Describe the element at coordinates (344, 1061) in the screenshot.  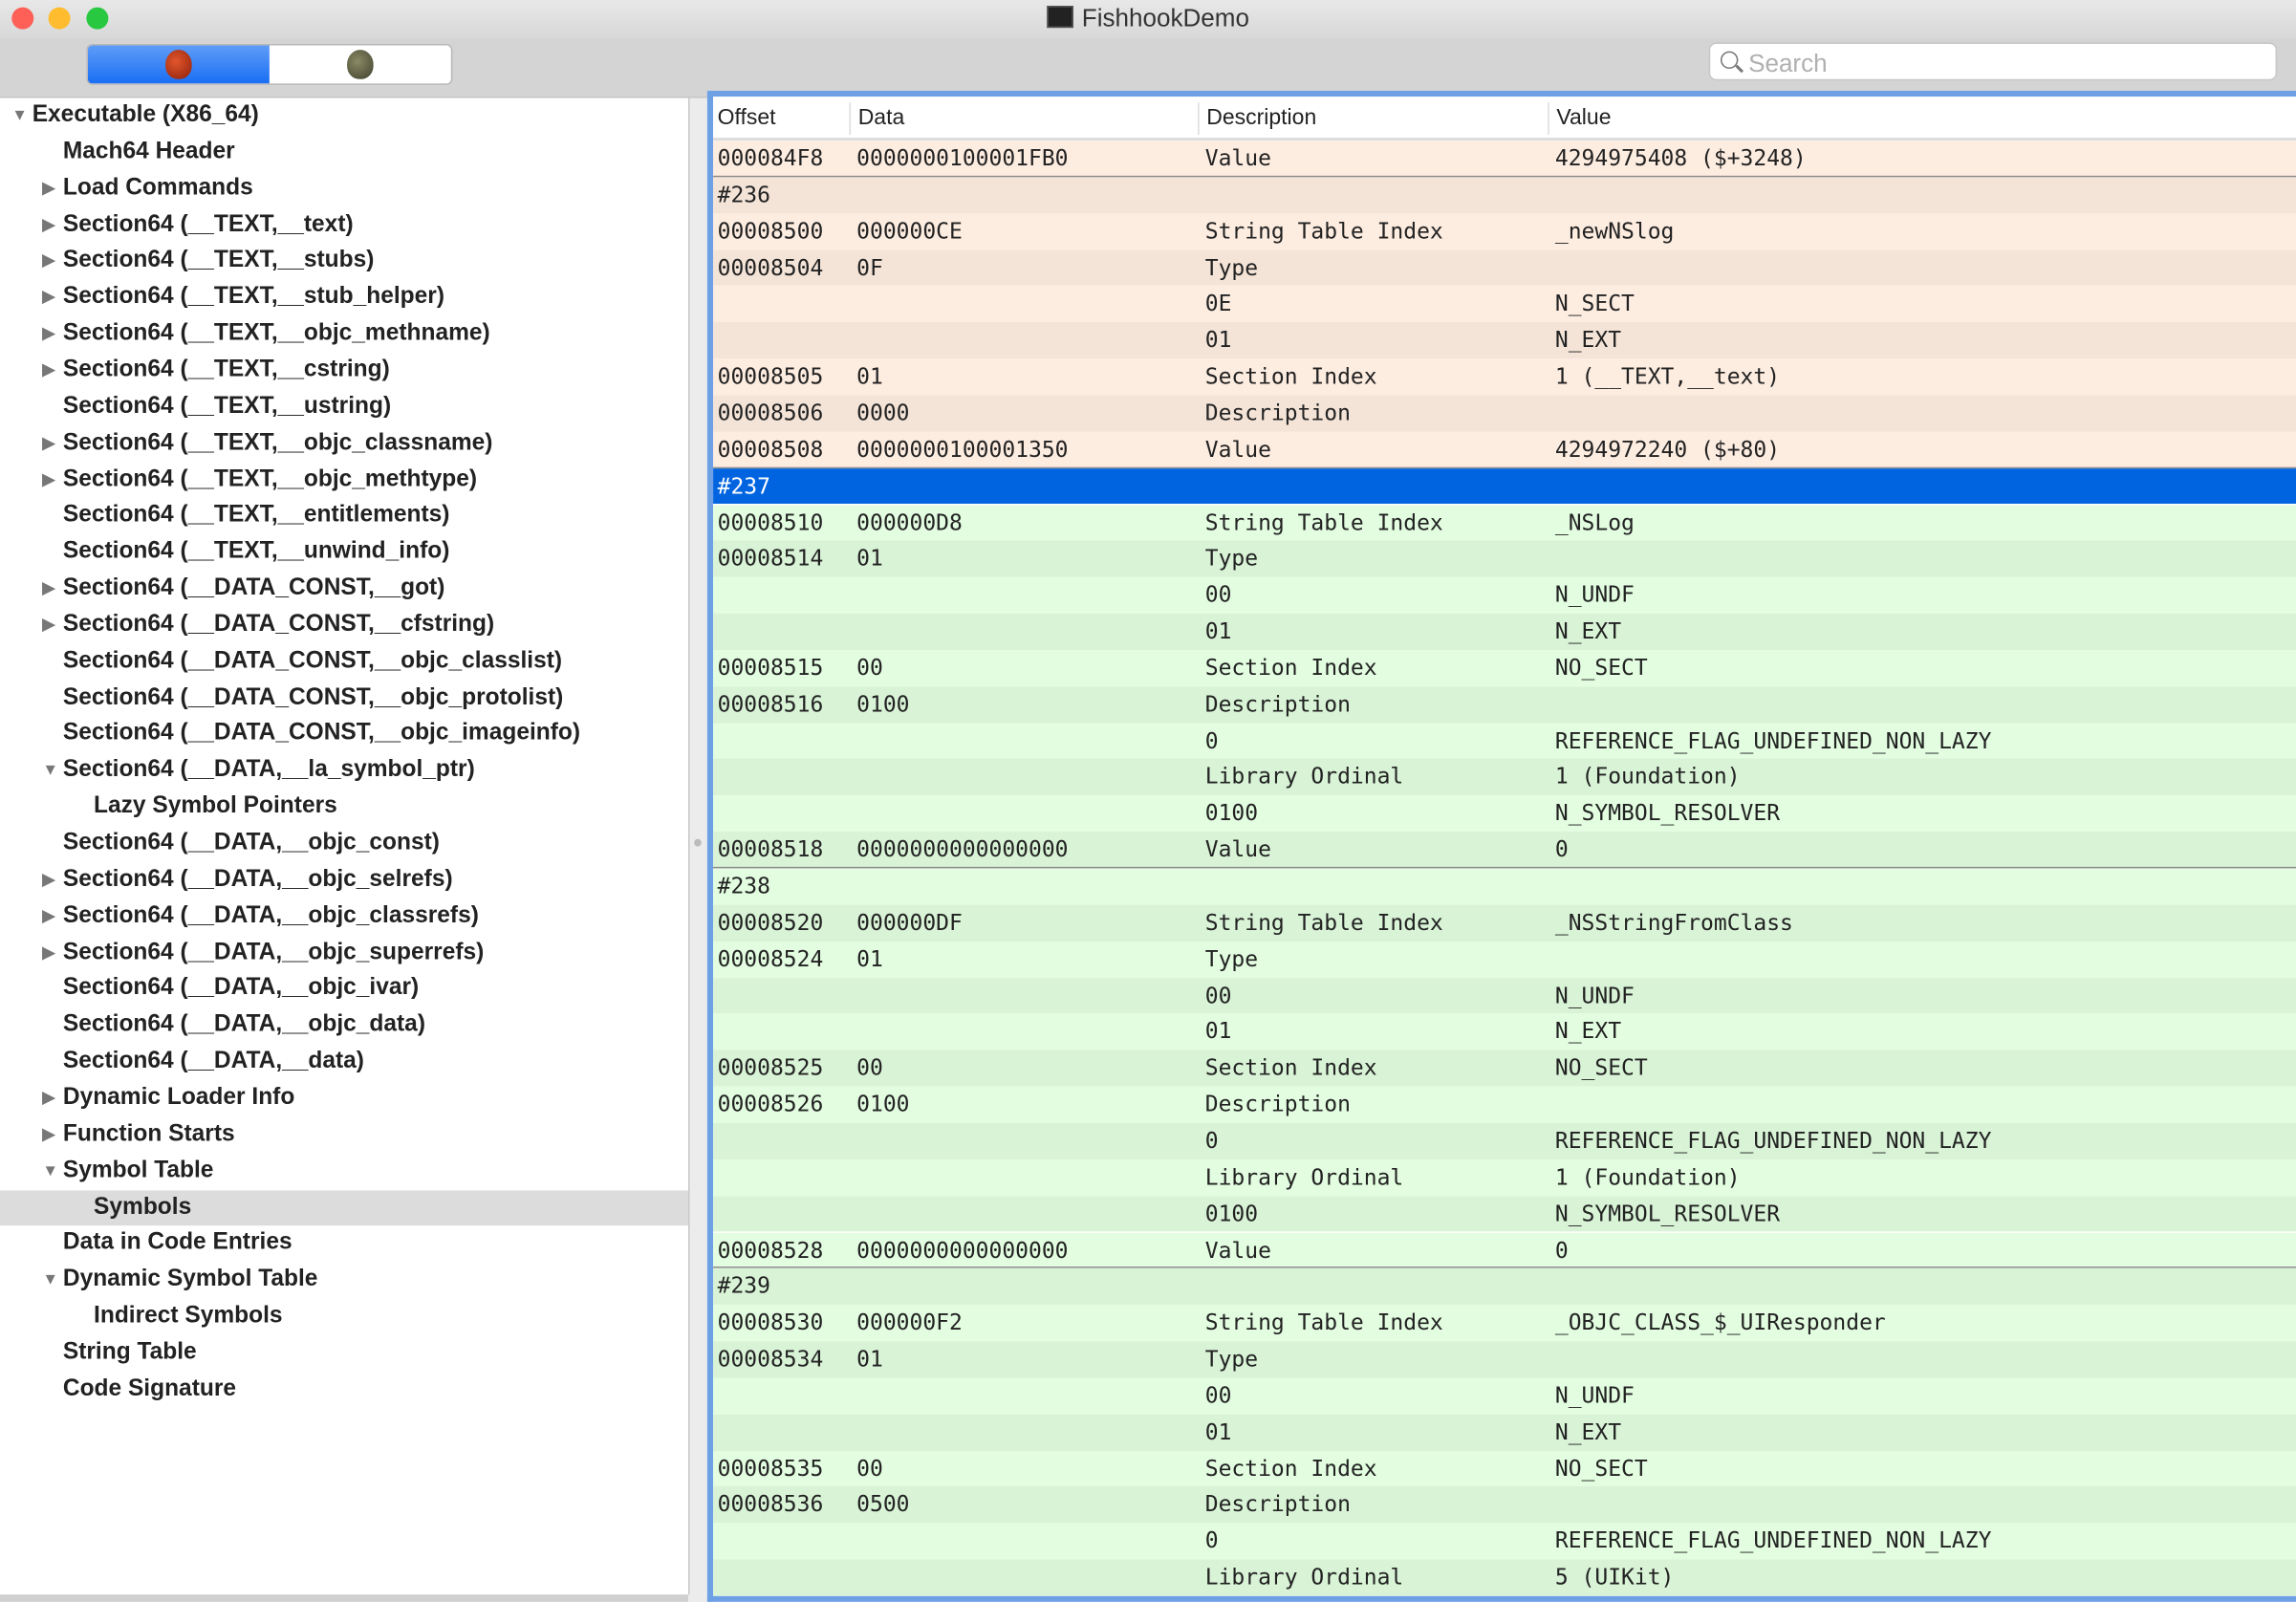
I see `sidebar-item: Section64 (__DATA,__data)` at that location.